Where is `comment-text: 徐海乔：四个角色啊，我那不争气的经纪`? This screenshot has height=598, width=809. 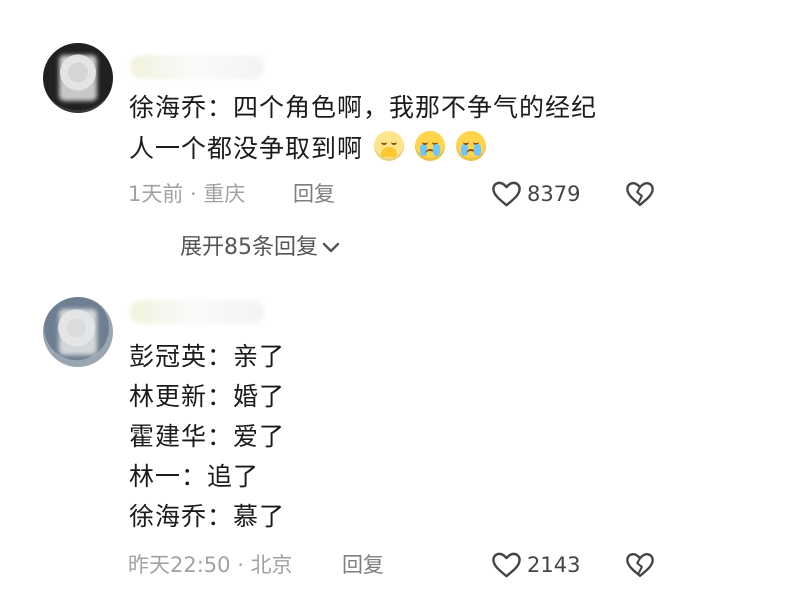 comment-text: 徐海乔：四个角色啊，我那不争气的经纪 is located at coordinates (363, 107).